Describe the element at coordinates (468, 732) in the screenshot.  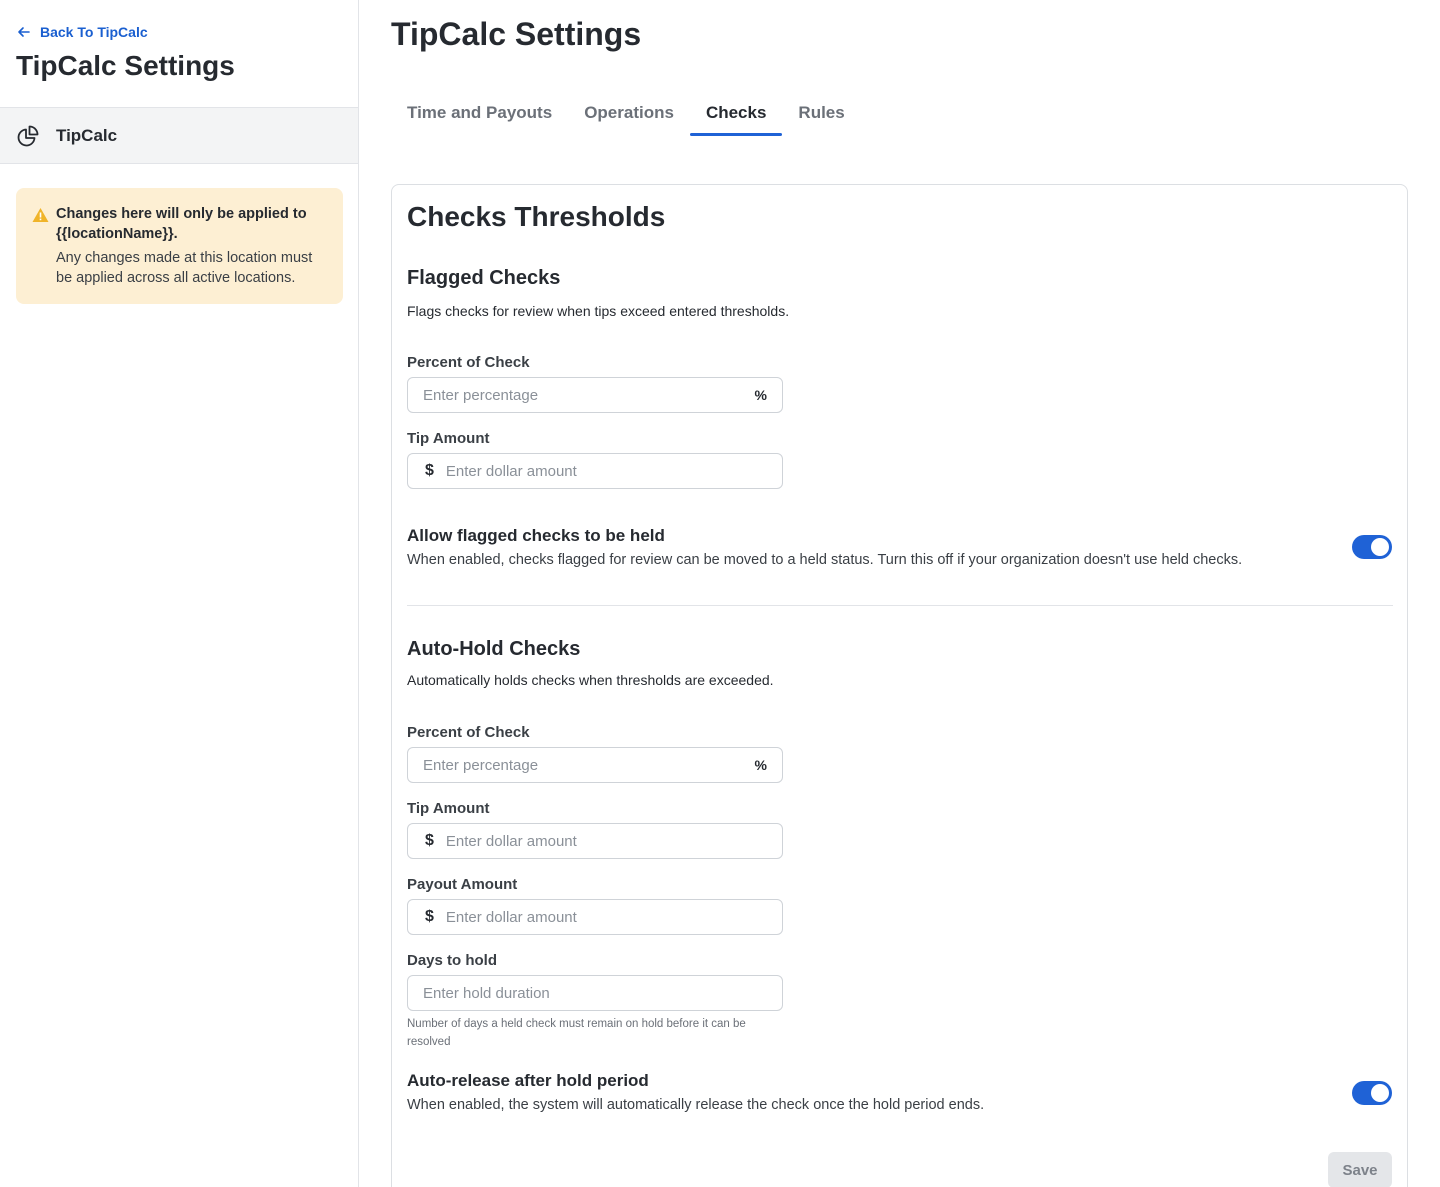
I see `auto-hold-percent-label: Percent of Check` at that location.